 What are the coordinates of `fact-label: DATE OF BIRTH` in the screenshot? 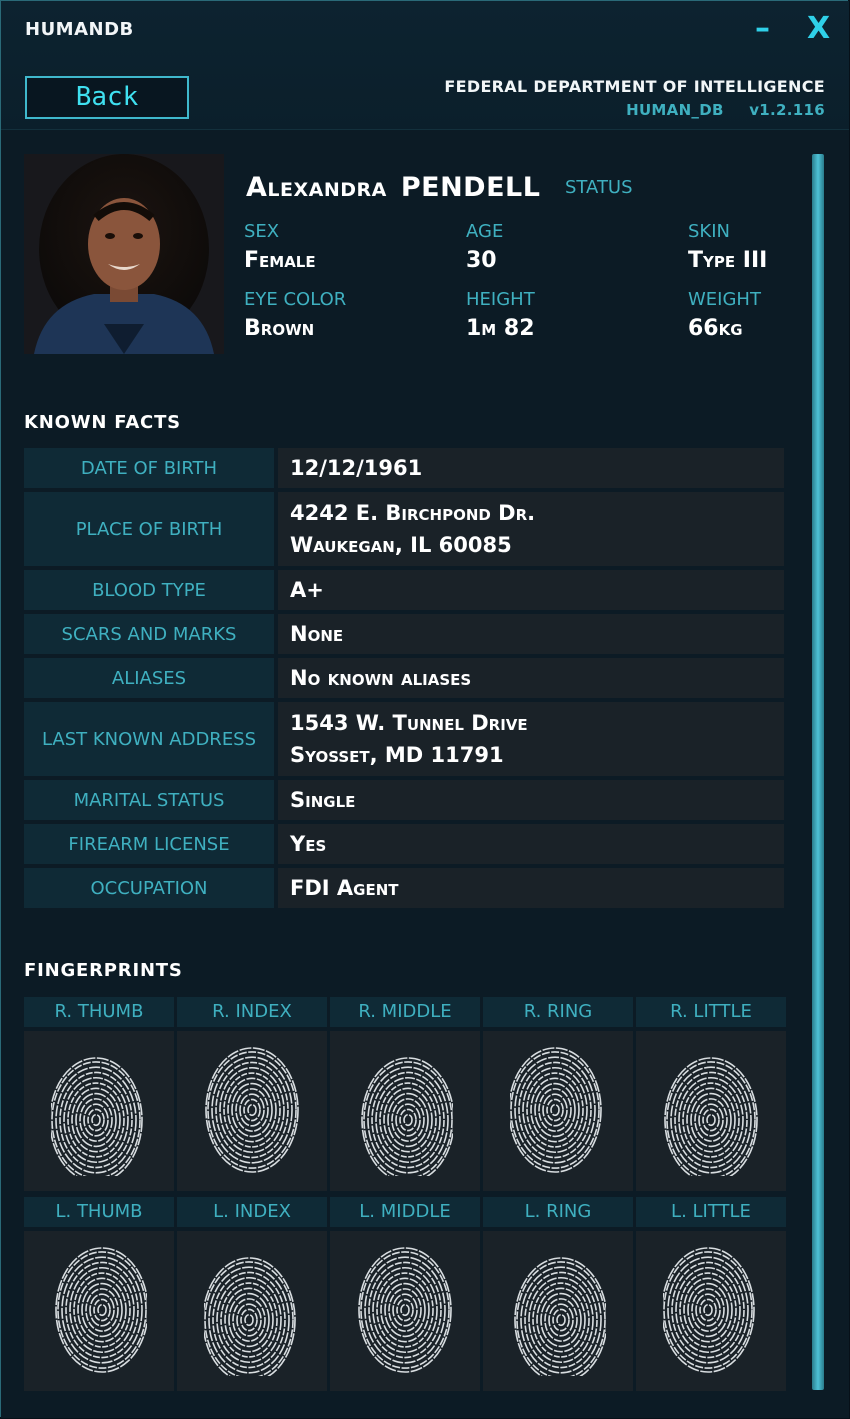 It's located at (149, 468).